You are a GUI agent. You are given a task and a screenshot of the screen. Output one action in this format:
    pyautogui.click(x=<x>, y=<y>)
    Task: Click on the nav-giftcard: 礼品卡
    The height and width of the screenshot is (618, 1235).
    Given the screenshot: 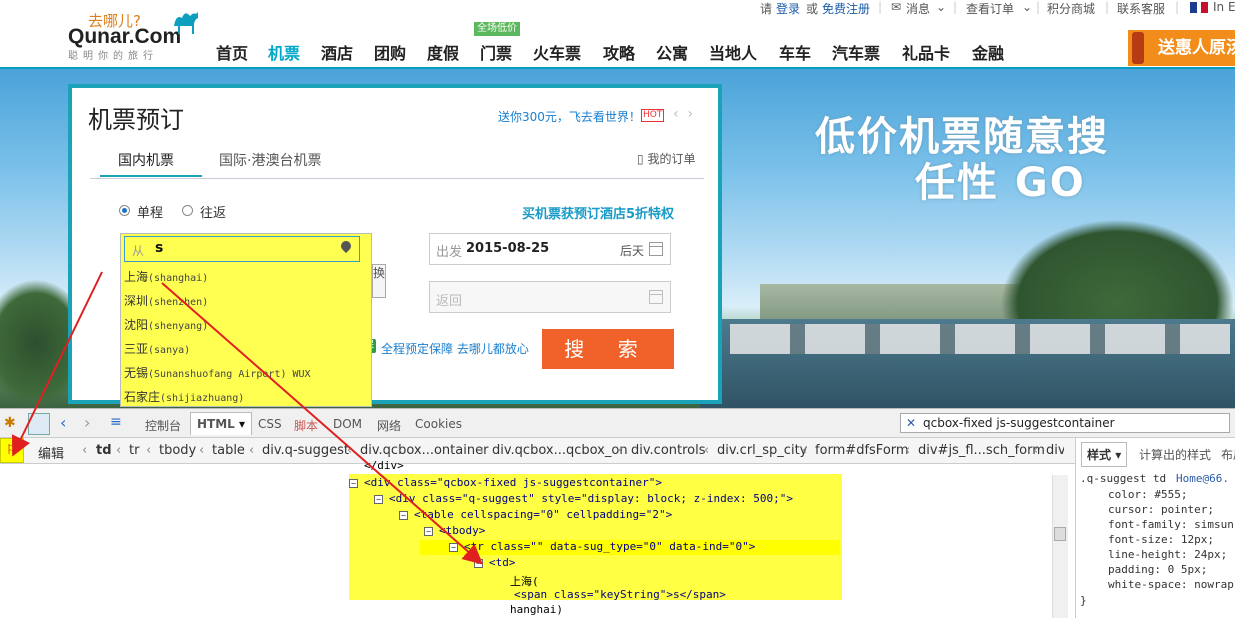 What is the action you would take?
    pyautogui.click(x=926, y=52)
    